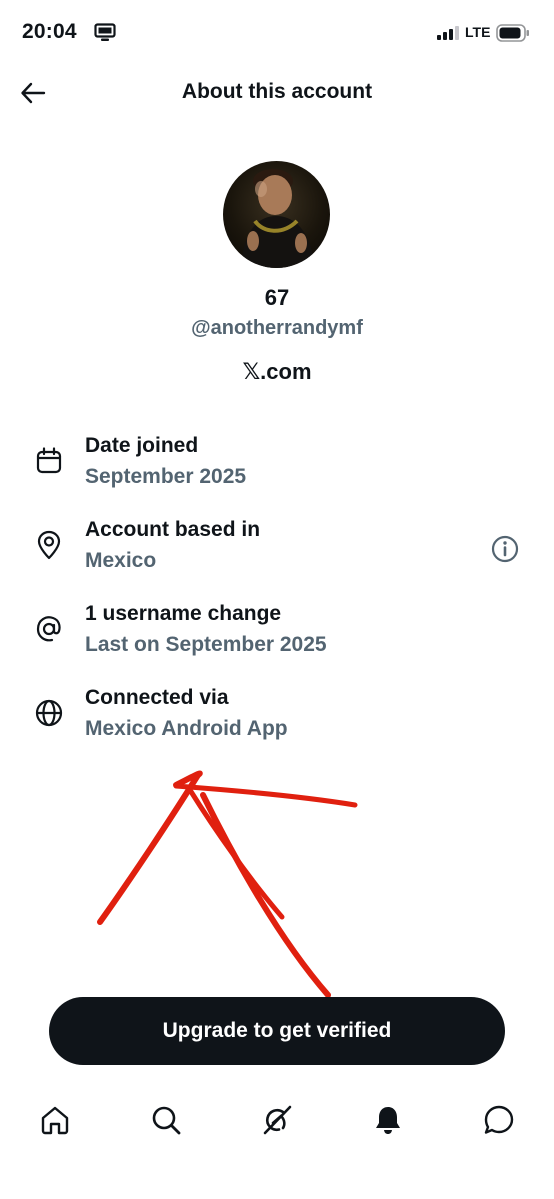  Describe the element at coordinates (277, 553) in the screenshot. I see `info-row-account-based-in: Account based in Mexico` at that location.